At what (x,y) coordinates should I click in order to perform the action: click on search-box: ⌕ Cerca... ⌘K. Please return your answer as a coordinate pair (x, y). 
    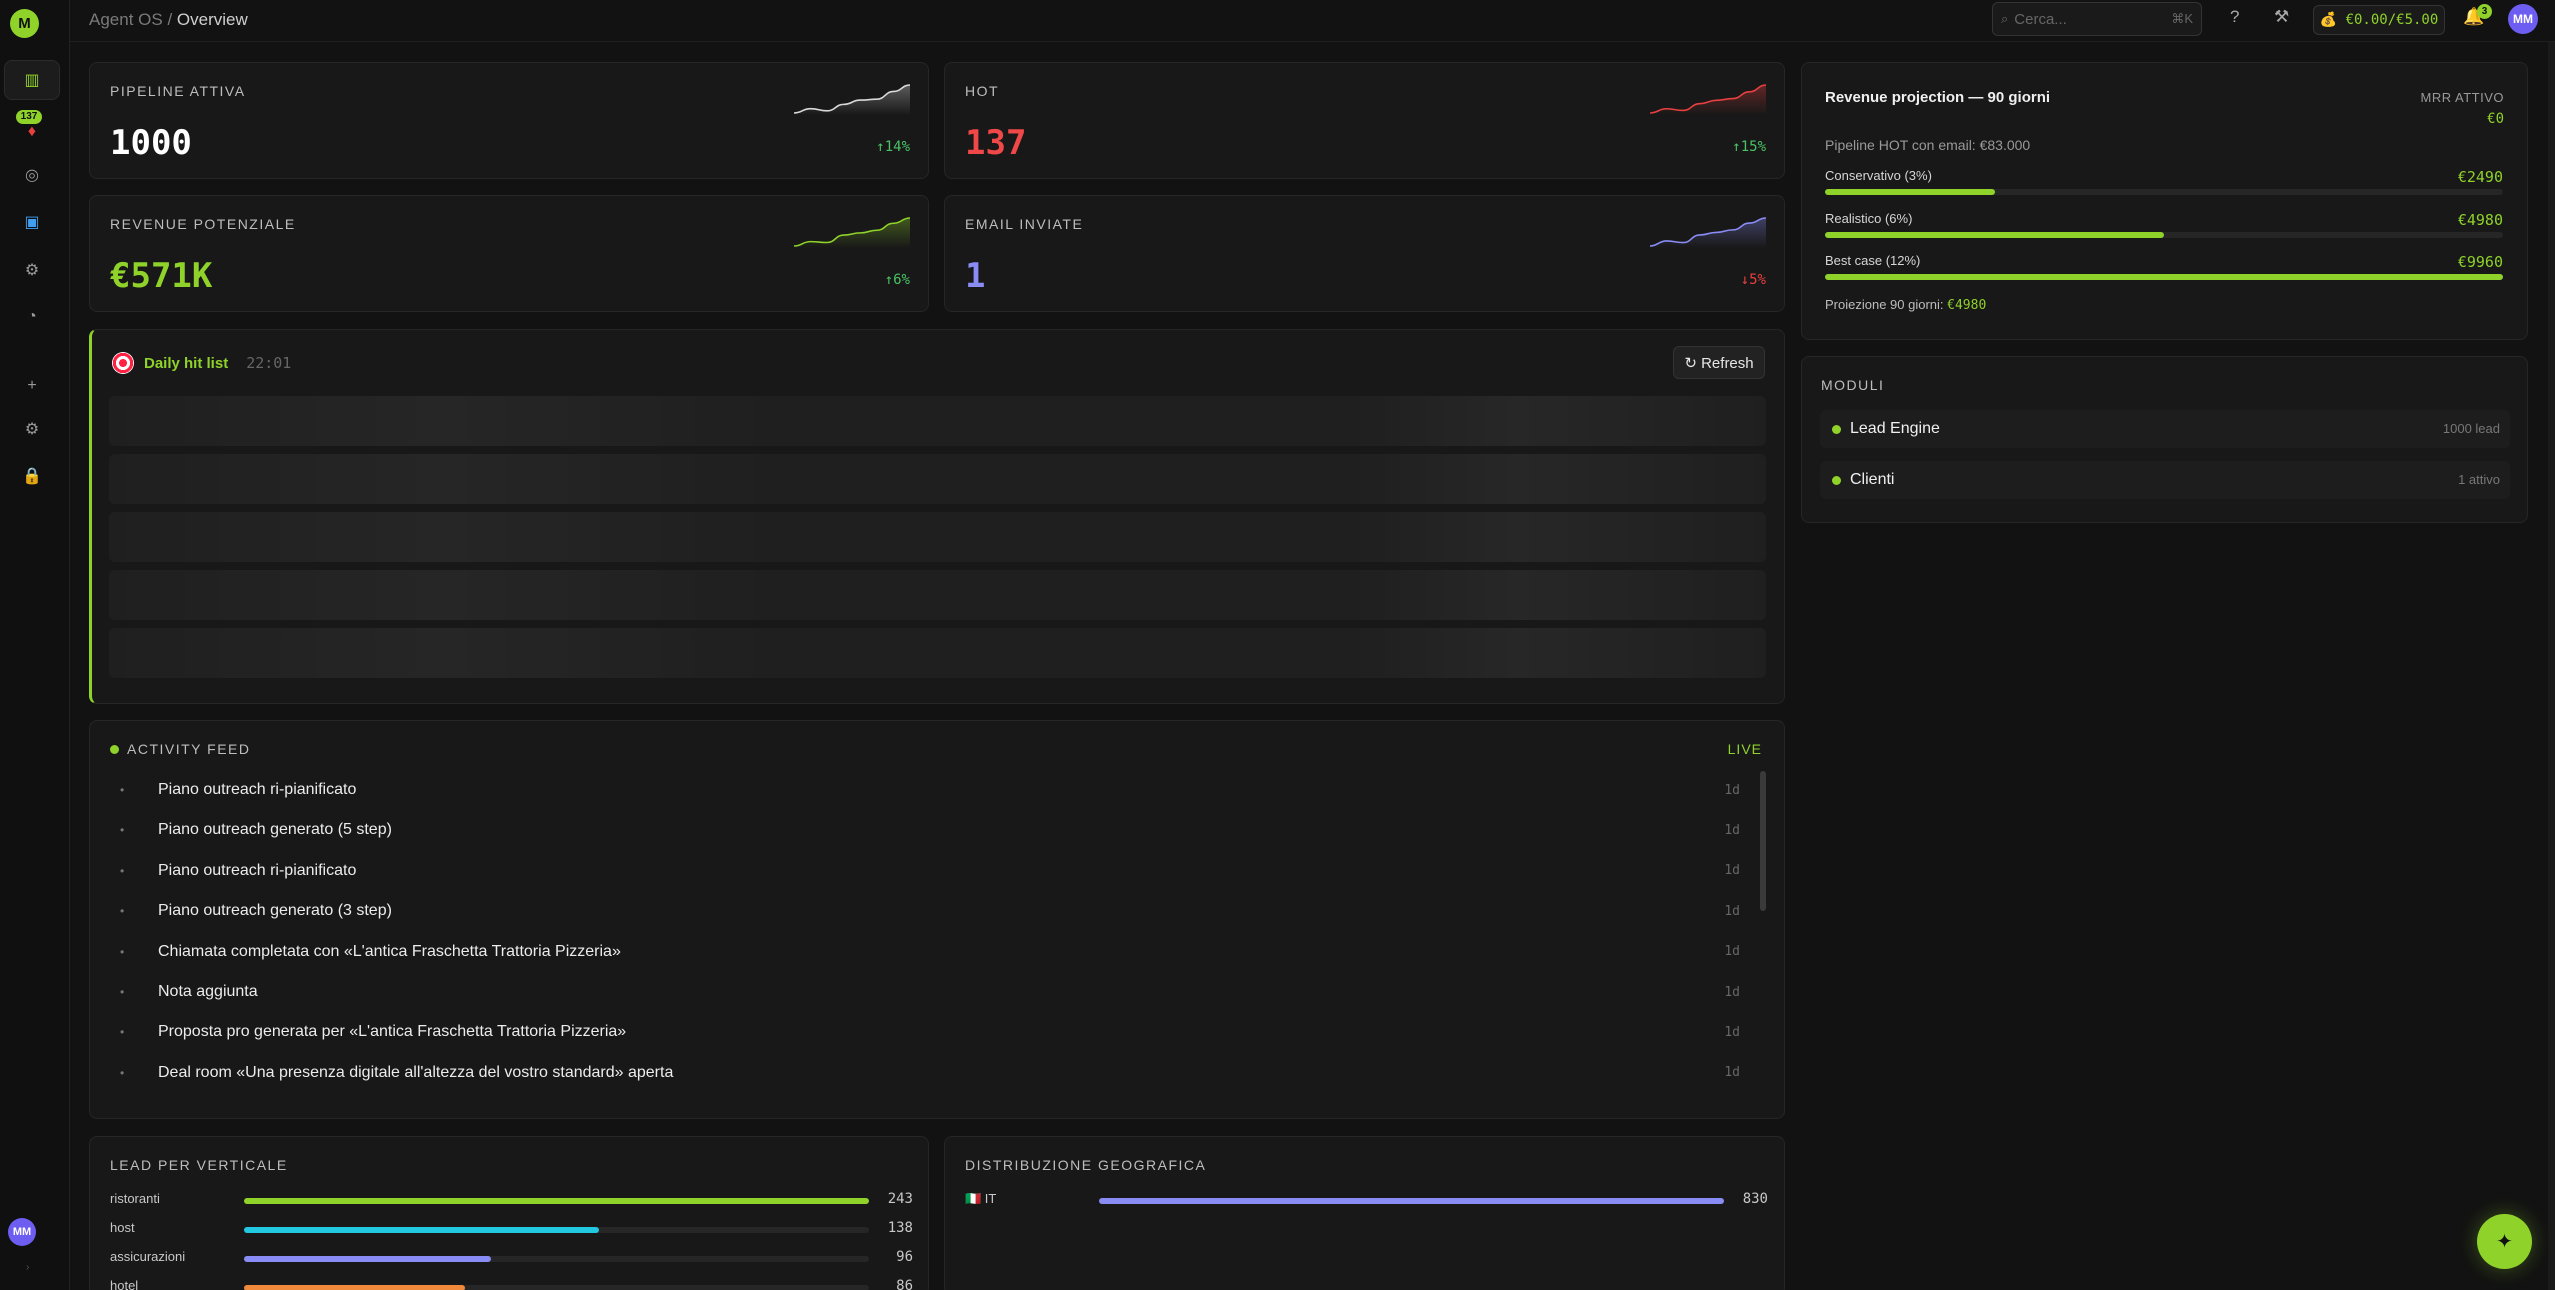
    Looking at the image, I should click on (2097, 19).